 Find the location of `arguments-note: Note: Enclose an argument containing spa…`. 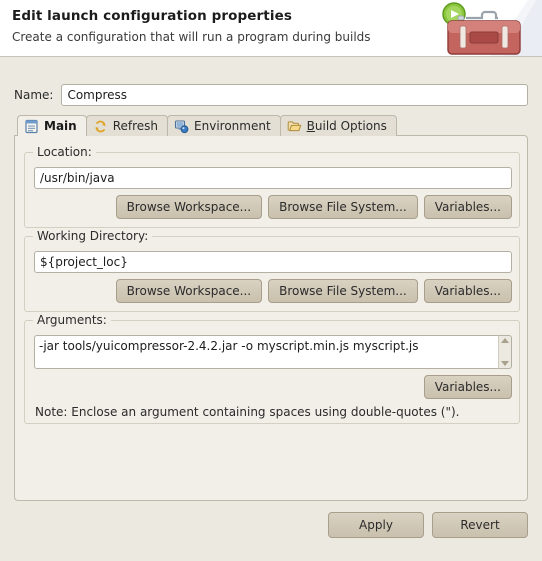

arguments-note: Note: Enclose an argument containing spa… is located at coordinates (247, 412).